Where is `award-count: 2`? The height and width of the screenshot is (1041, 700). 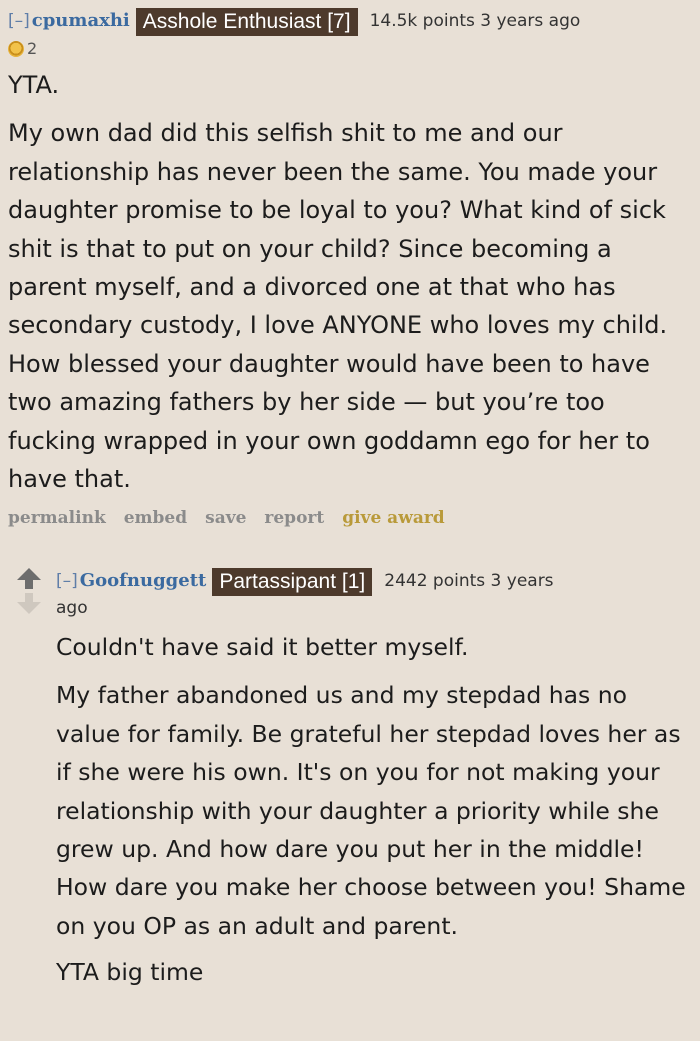
award-count: 2 is located at coordinates (32, 48).